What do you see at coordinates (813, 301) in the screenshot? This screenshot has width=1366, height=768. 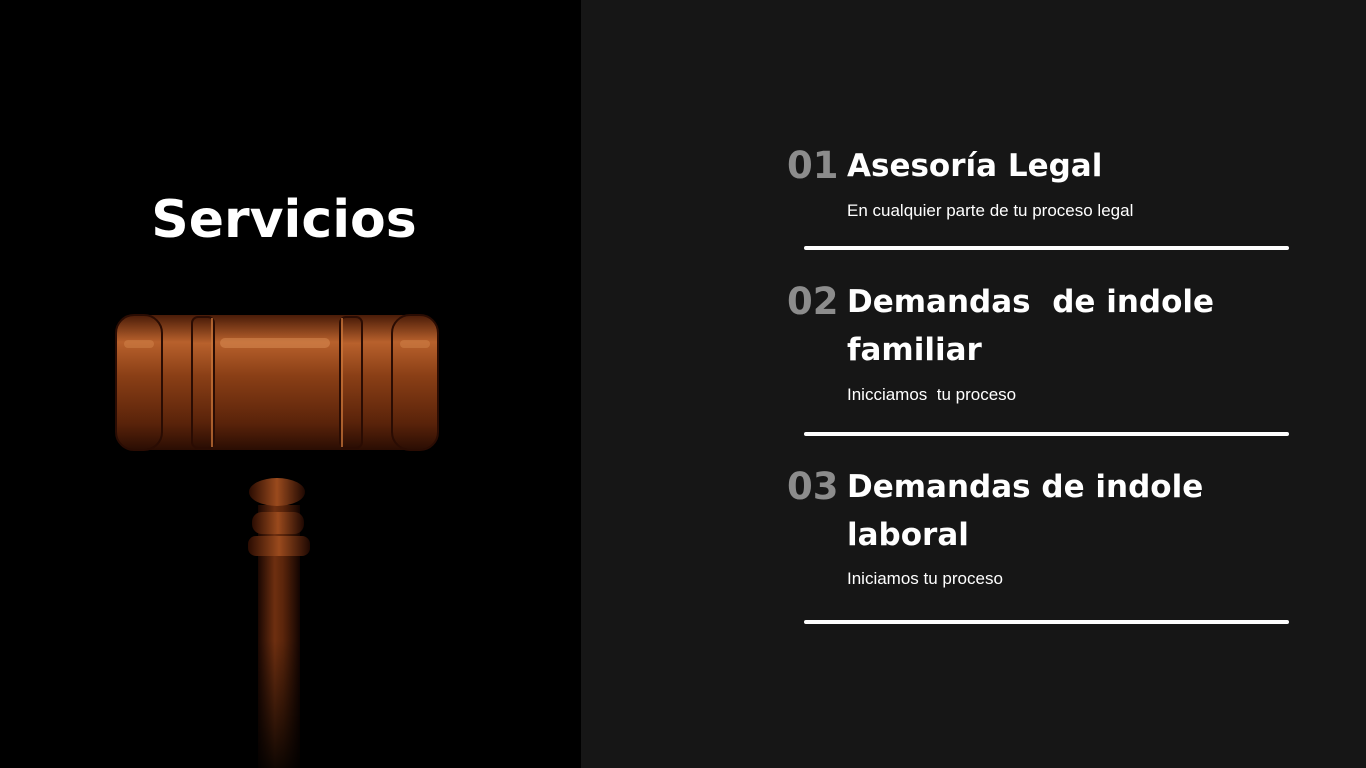 I see `service-number: 02` at bounding box center [813, 301].